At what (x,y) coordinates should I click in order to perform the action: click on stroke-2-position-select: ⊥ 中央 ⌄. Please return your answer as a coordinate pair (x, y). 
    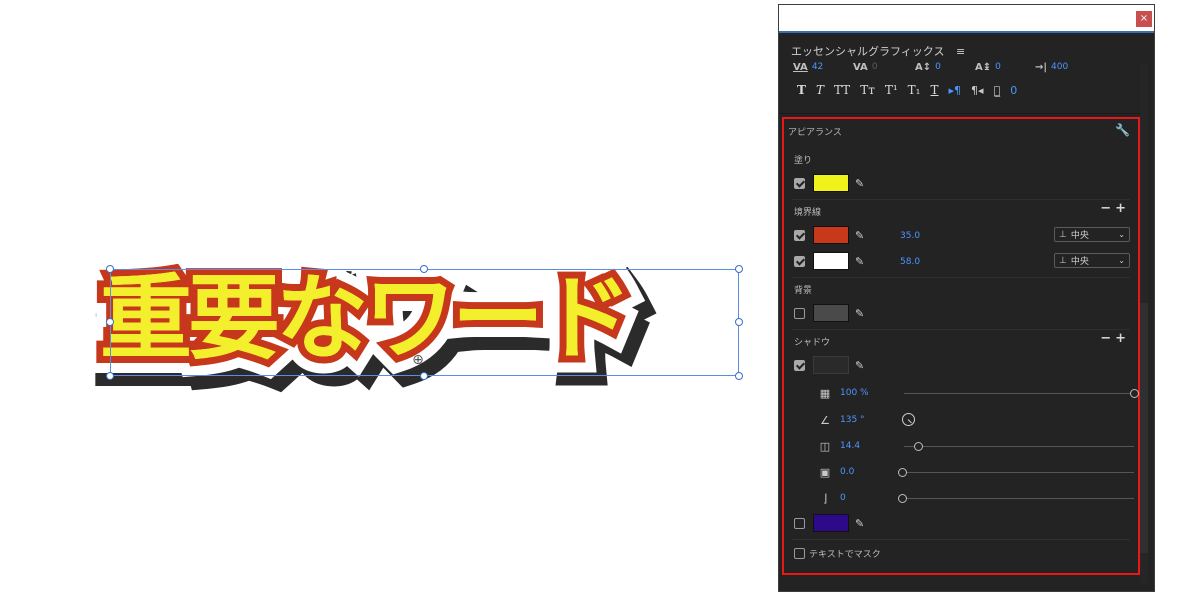
    Looking at the image, I should click on (1092, 260).